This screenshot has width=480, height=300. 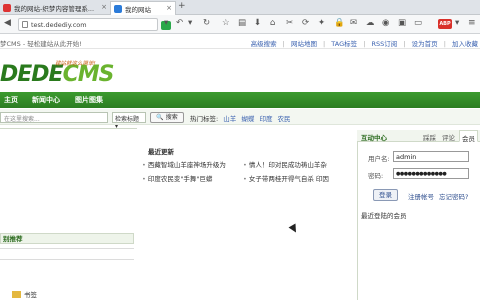 I want to click on hot-tag: 农民, so click(x=284, y=119).